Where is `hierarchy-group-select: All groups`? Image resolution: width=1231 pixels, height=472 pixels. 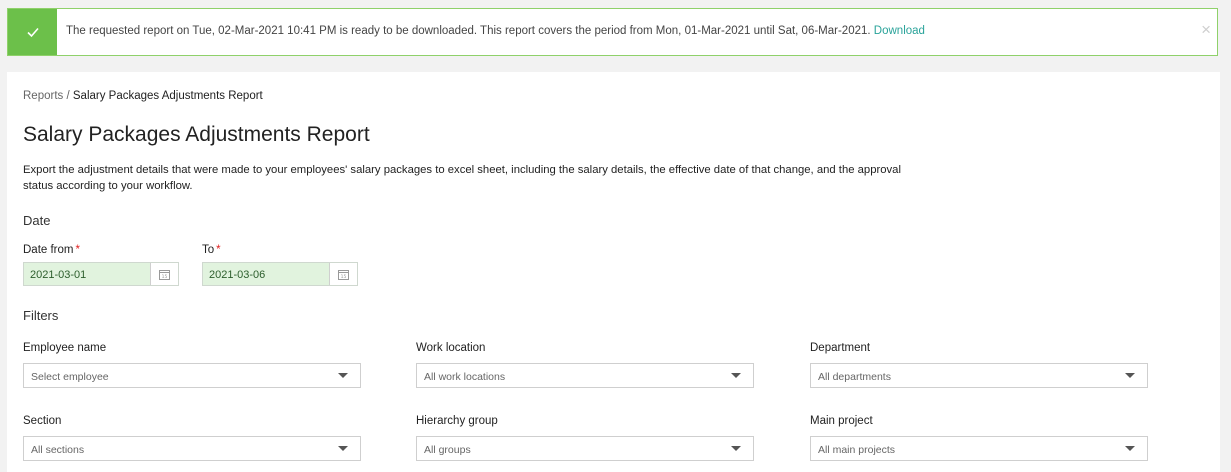
hierarchy-group-select: All groups is located at coordinates (585, 448).